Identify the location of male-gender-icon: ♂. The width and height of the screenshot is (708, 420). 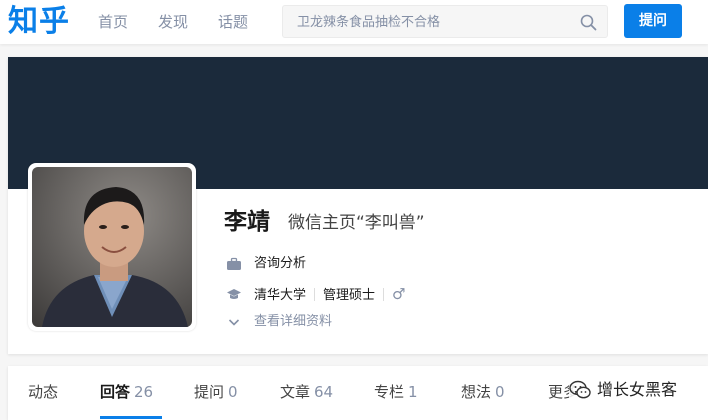
(399, 294).